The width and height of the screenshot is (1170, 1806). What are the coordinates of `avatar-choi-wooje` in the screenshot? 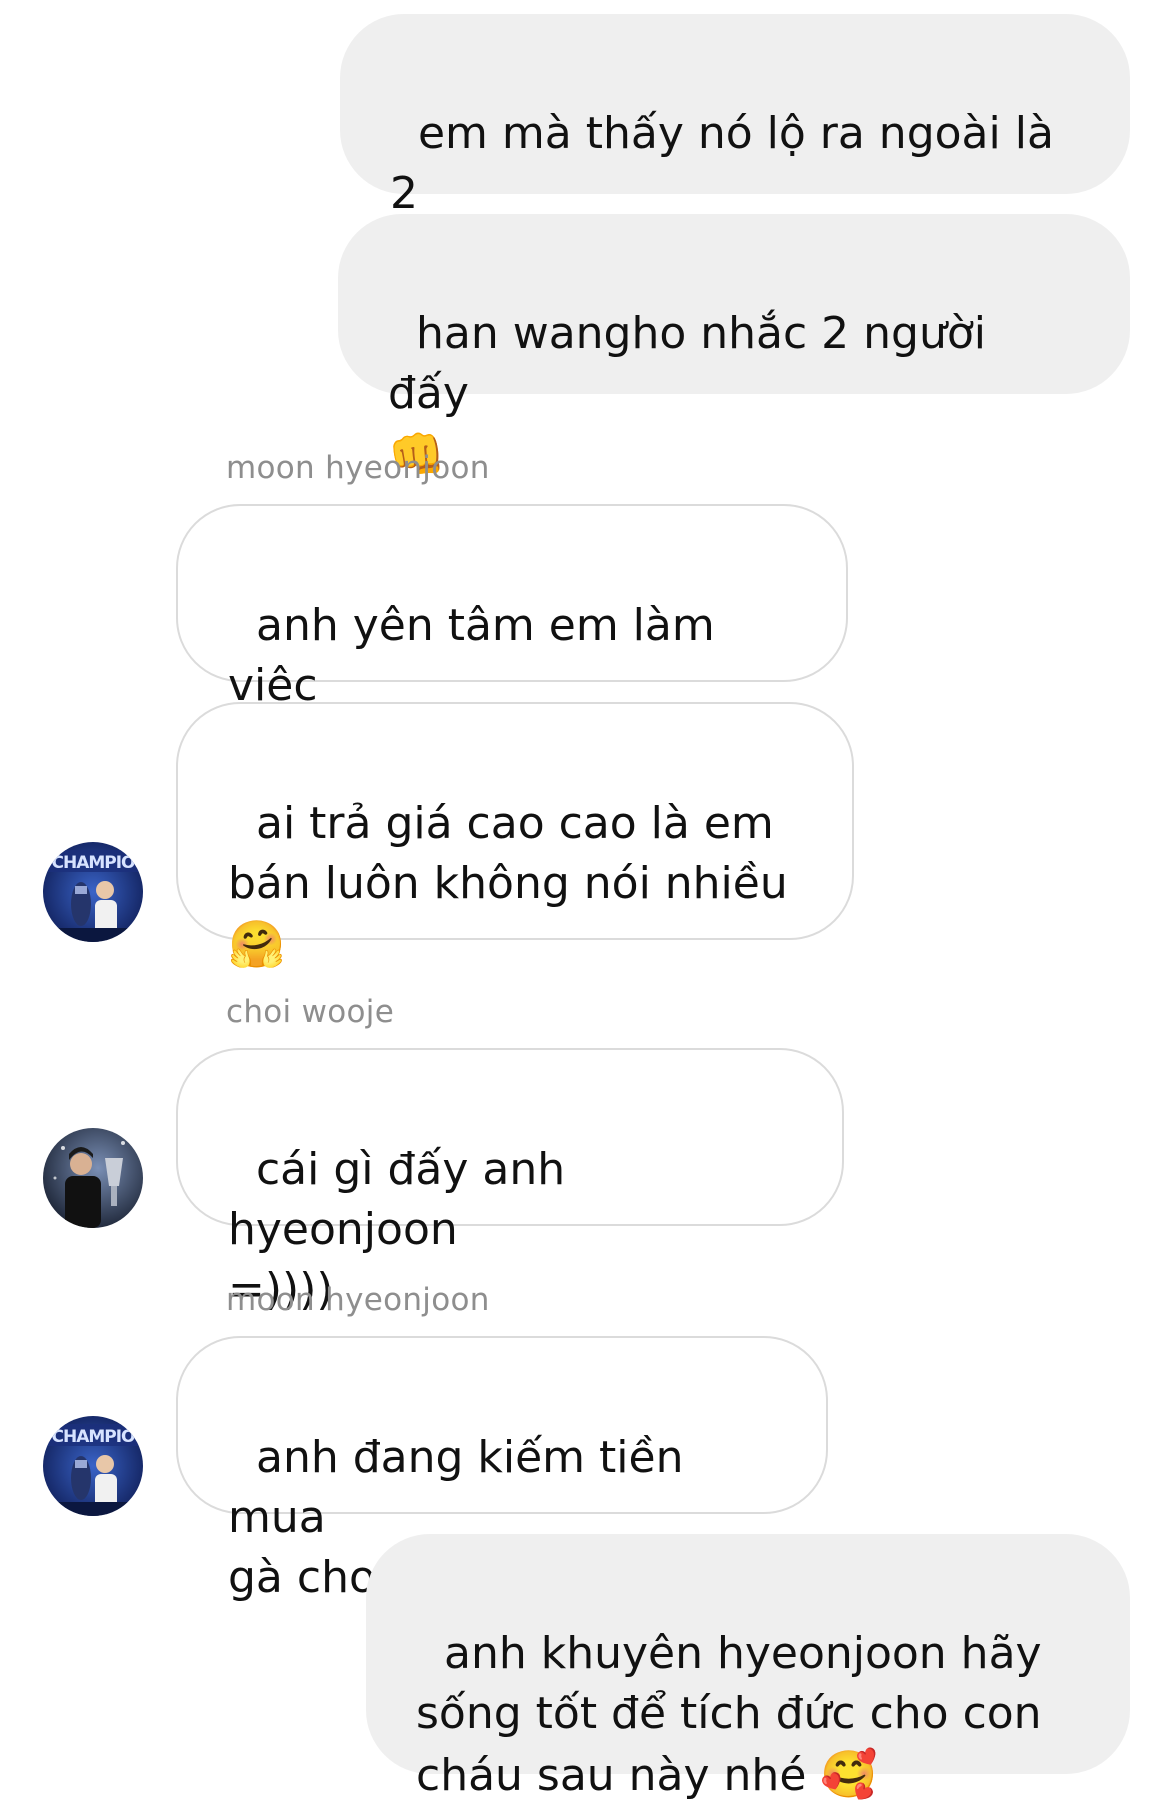 It's located at (93, 1178).